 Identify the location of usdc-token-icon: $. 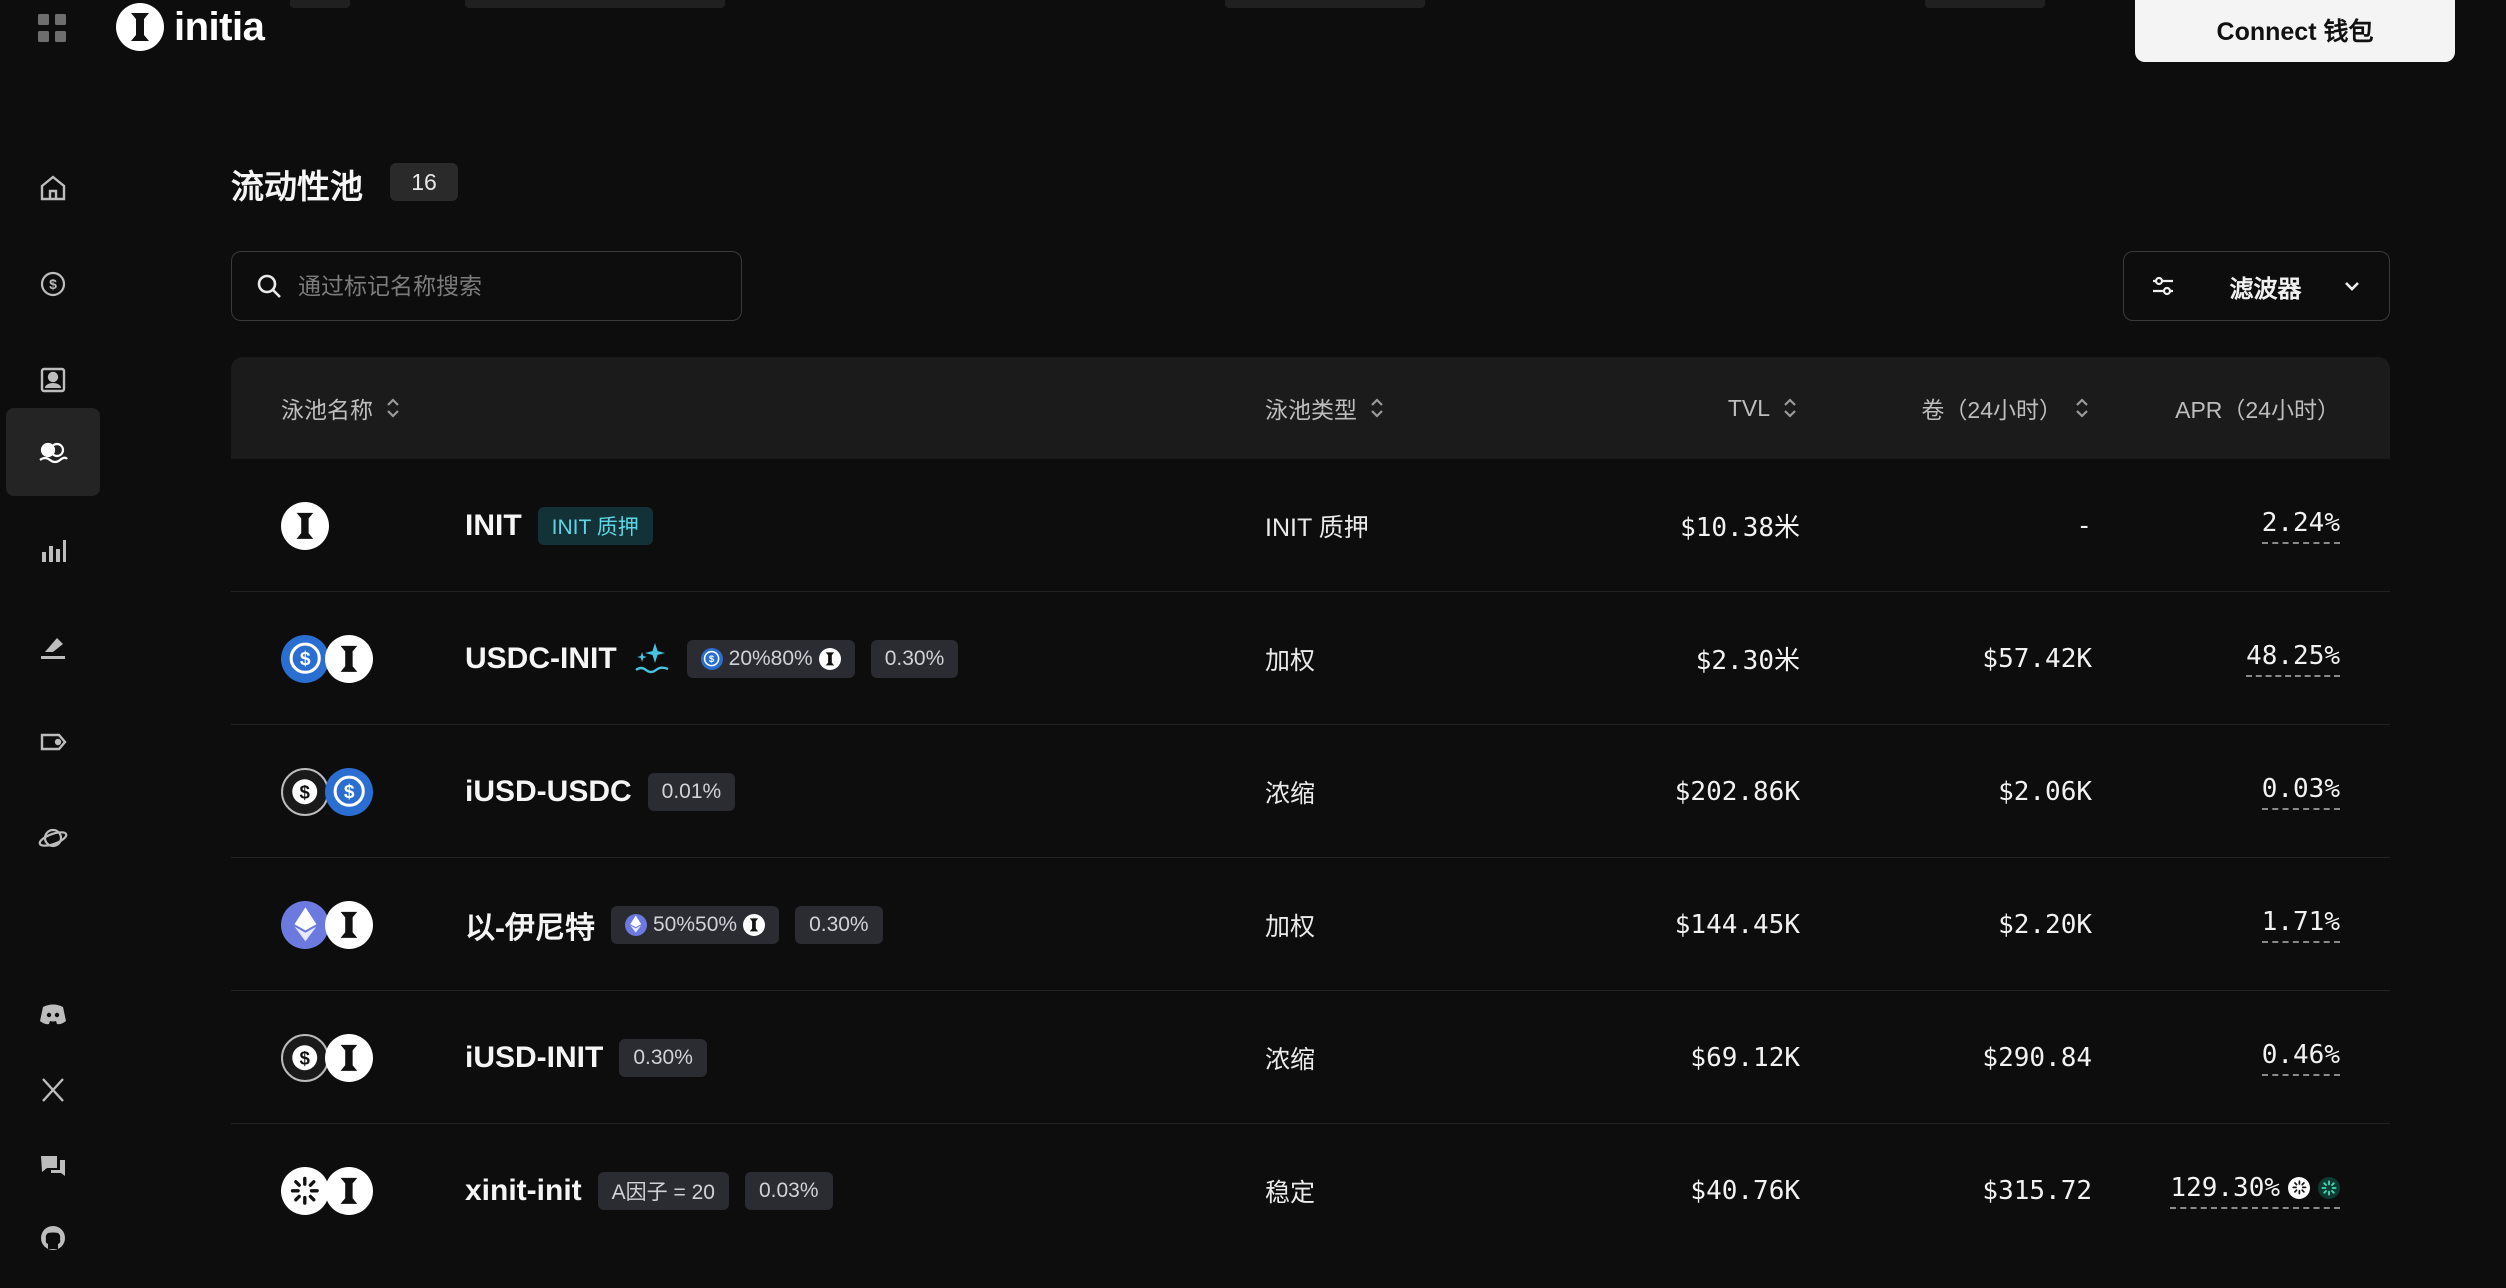
(349, 791).